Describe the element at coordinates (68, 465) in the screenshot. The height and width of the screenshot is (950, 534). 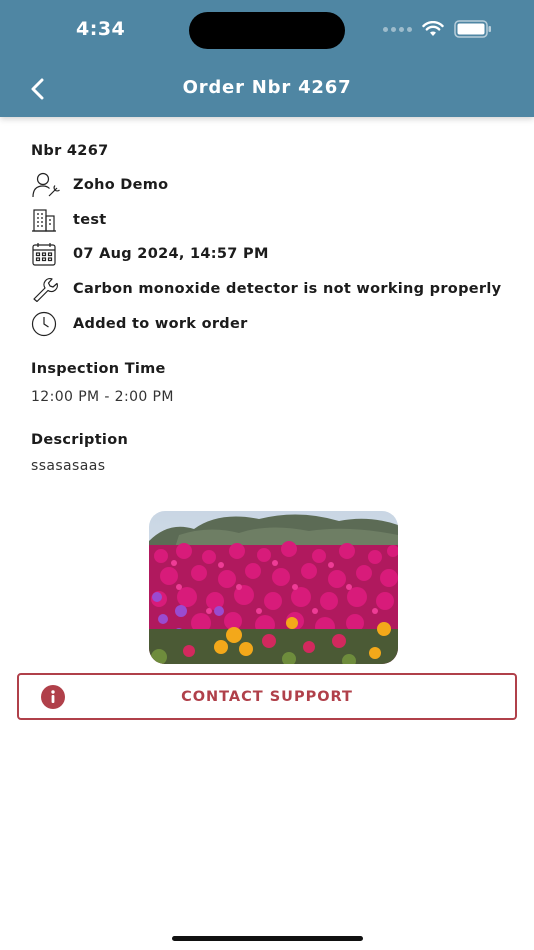
I see `description-value: ssasasaas` at that location.